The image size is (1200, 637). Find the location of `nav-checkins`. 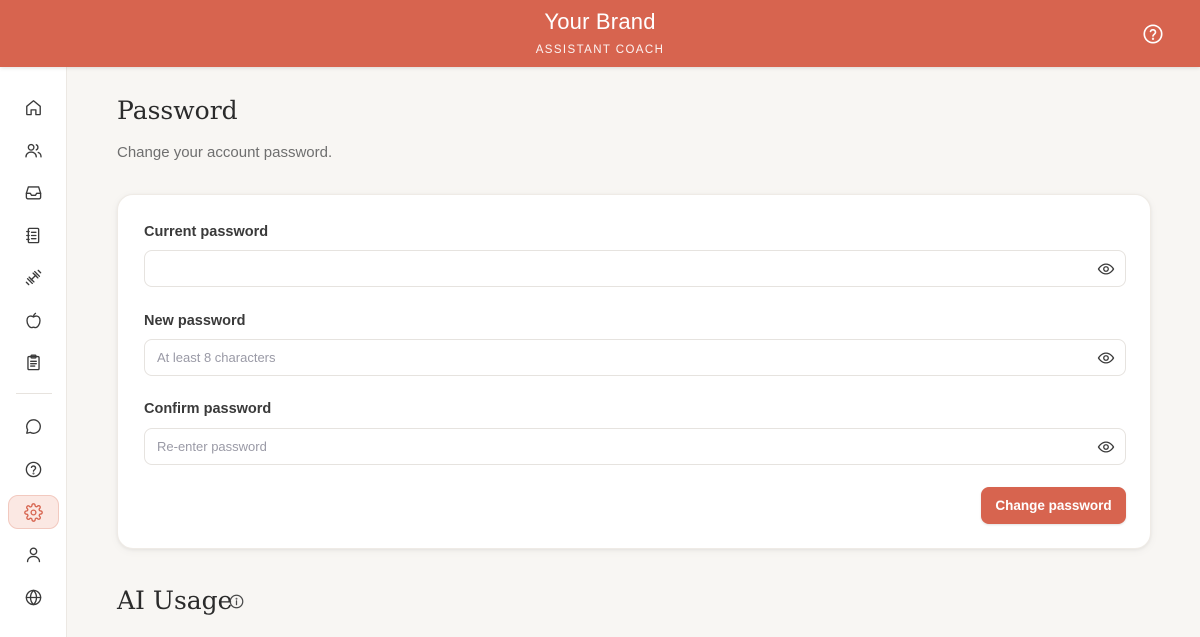

nav-checkins is located at coordinates (33, 362).